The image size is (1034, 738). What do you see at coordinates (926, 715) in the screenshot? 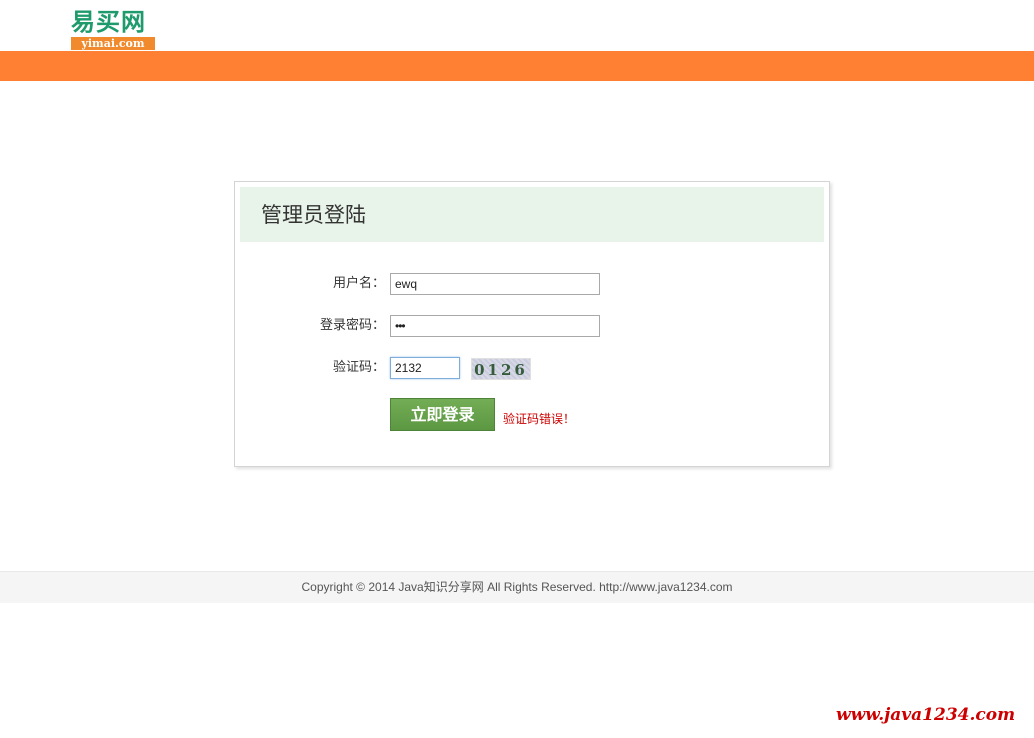
I see `watermark: www.java1234.com` at bounding box center [926, 715].